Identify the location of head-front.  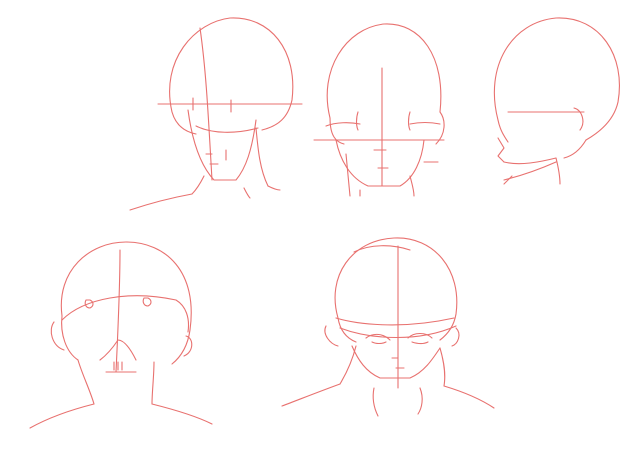
(379, 110).